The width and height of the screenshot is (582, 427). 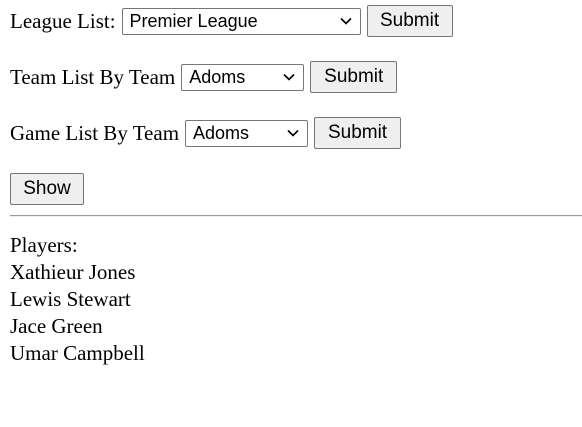 What do you see at coordinates (73, 272) in the screenshot?
I see `player-item: Xathieur Jones` at bounding box center [73, 272].